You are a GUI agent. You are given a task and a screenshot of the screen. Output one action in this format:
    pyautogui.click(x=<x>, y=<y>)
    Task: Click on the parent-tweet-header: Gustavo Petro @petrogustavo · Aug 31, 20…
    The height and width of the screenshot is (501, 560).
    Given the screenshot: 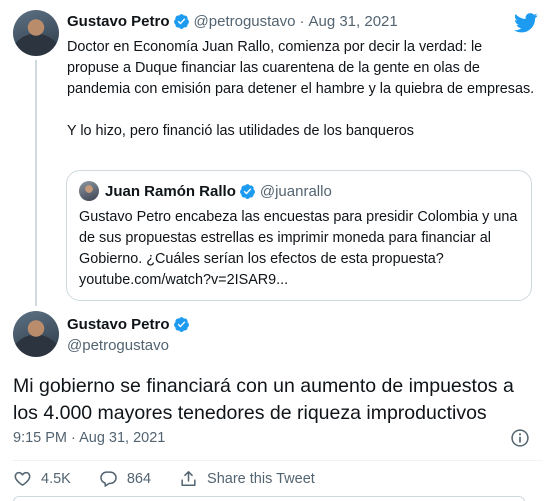 What is the action you would take?
    pyautogui.click(x=232, y=21)
    